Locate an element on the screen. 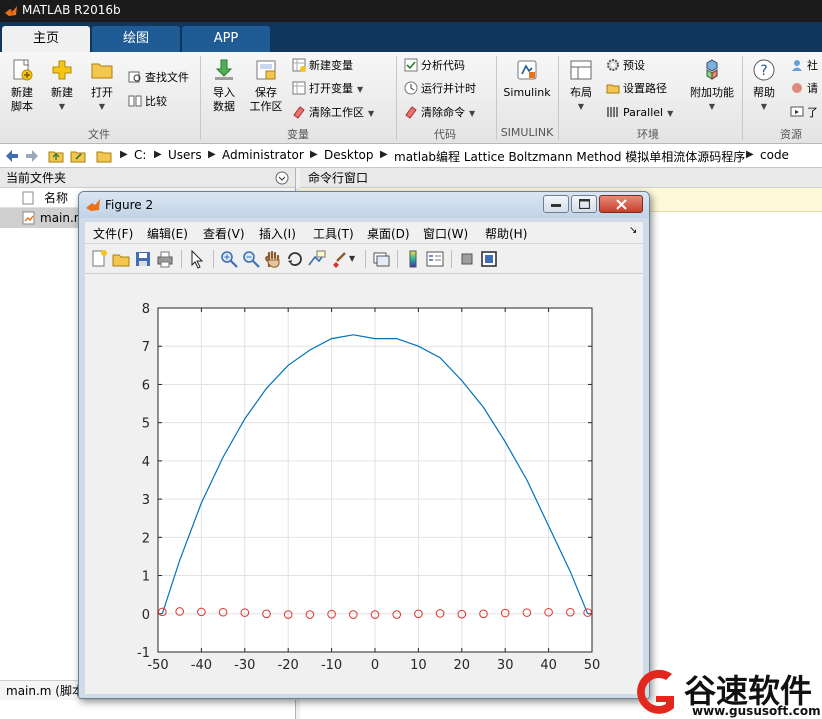 The width and height of the screenshot is (822, 719). community-button: 社 is located at coordinates (804, 66).